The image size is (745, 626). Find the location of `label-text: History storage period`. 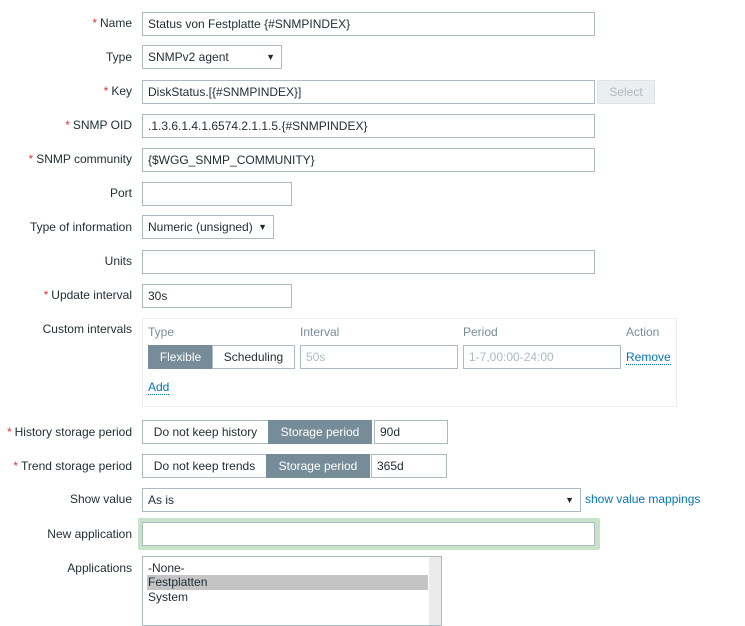

label-text: History storage period is located at coordinates (73, 432).